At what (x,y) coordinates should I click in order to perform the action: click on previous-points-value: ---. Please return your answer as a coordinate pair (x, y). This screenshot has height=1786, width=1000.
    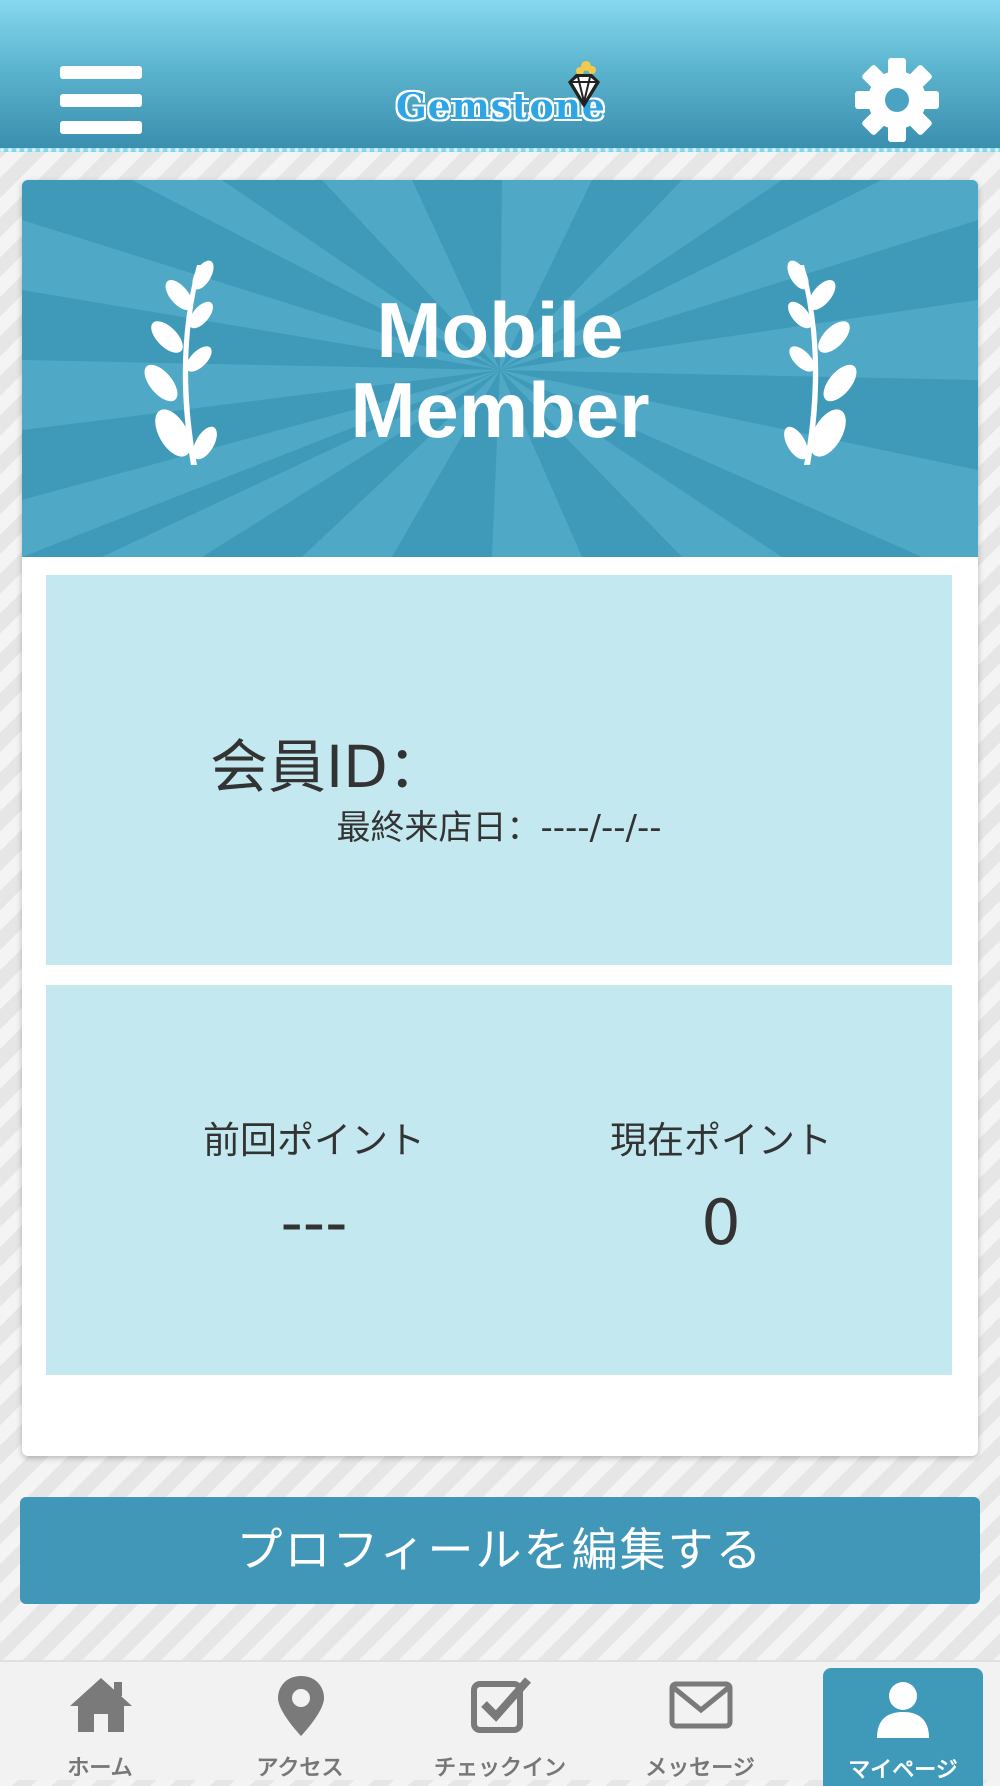
    Looking at the image, I should click on (314, 1222).